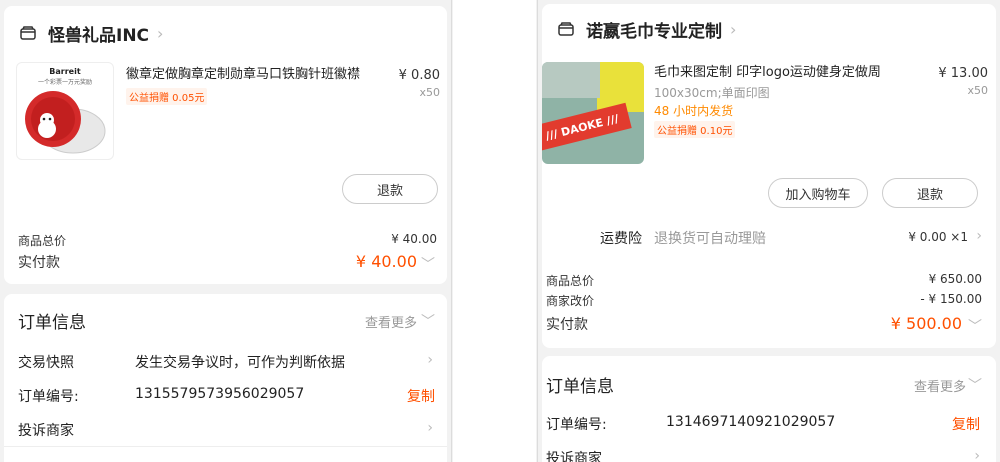  I want to click on right-view-more-link: 查看更多, so click(940, 385).